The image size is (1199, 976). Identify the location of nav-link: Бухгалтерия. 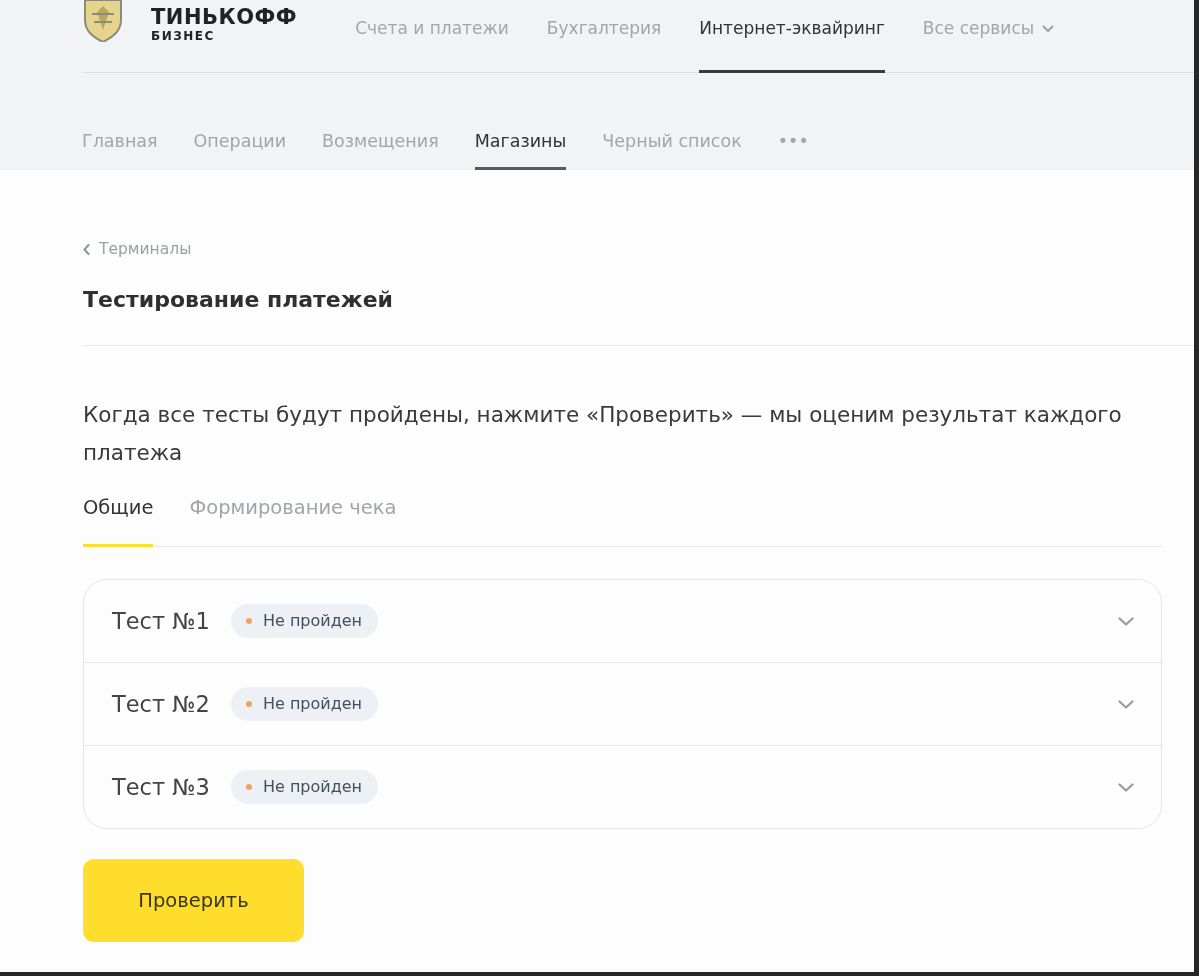
(604, 36).